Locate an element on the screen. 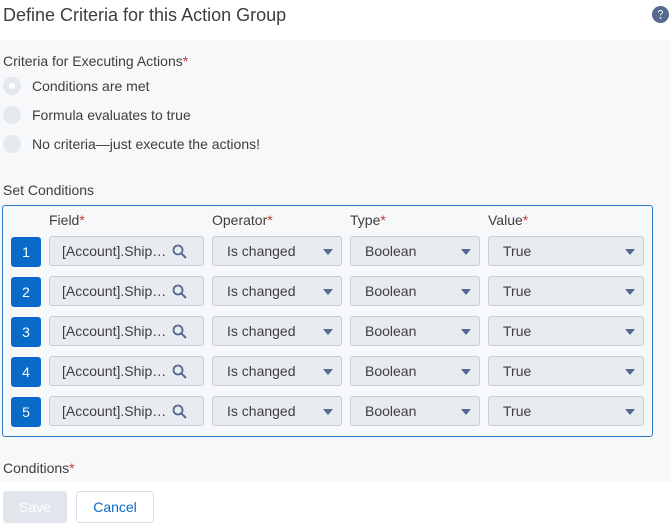 This screenshot has width=671, height=531. radio-no-criteria: No criteria—just execute the actions! is located at coordinates (131, 144).